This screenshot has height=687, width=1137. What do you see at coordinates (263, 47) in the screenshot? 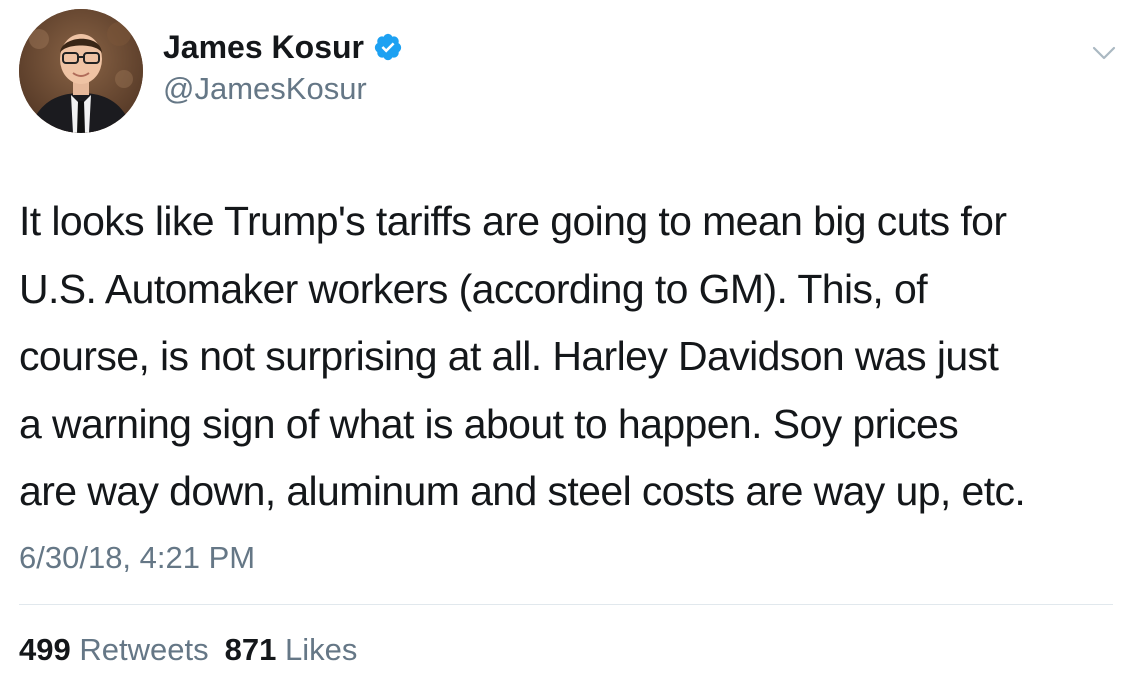
I see `author-display-name: James Kosur` at bounding box center [263, 47].